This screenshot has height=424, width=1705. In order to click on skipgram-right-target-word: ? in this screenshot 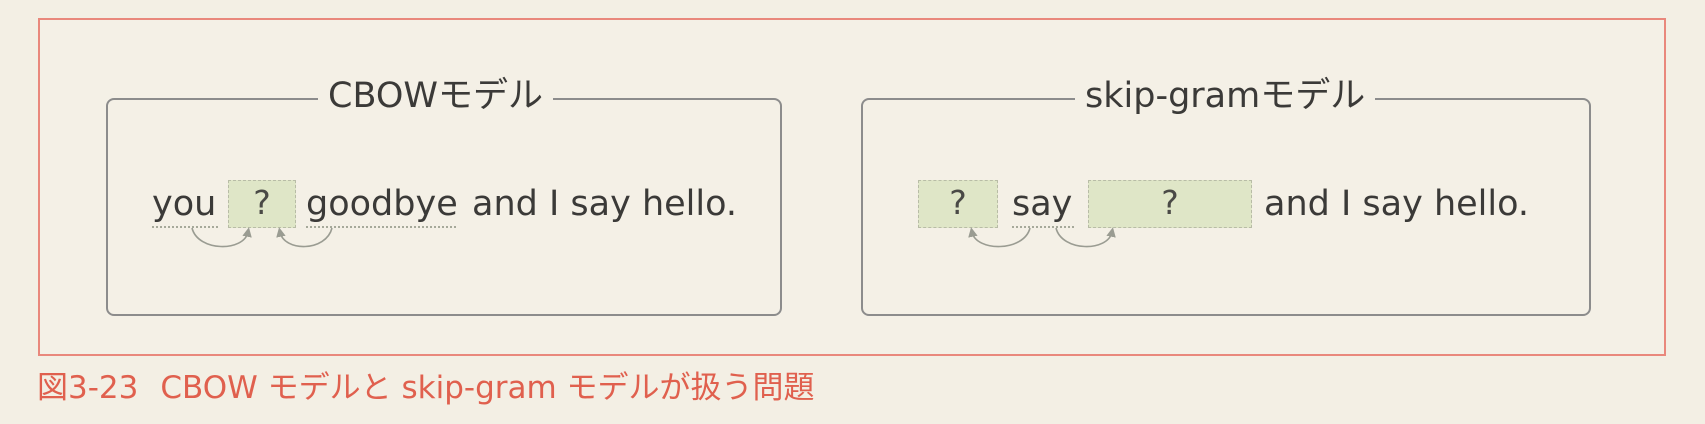, I will do `click(1170, 202)`.